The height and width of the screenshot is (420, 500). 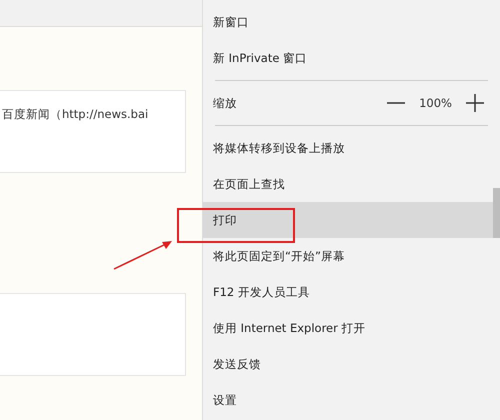 What do you see at coordinates (346, 256) in the screenshot?
I see `menu-item: 将此页固定到“开始”屏幕` at bounding box center [346, 256].